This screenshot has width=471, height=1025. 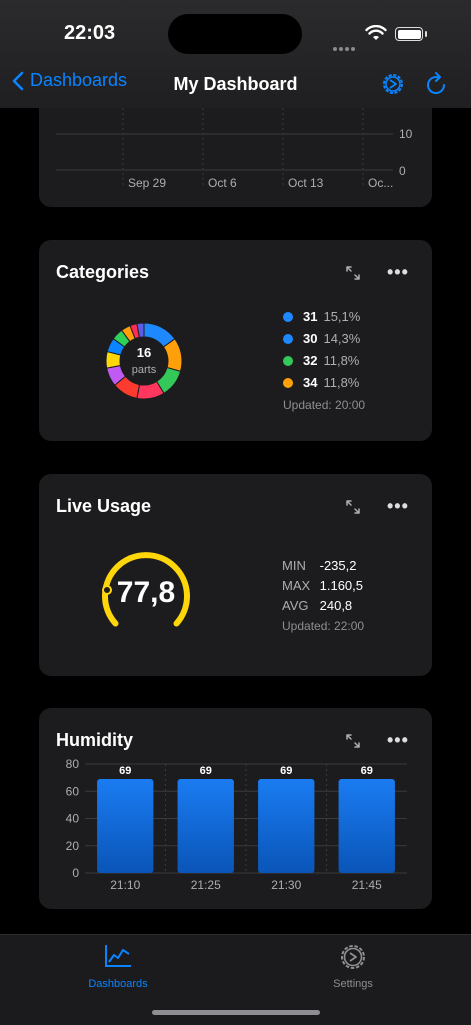 What do you see at coordinates (286, 885) in the screenshot?
I see `x-tick-label: 21:30` at bounding box center [286, 885].